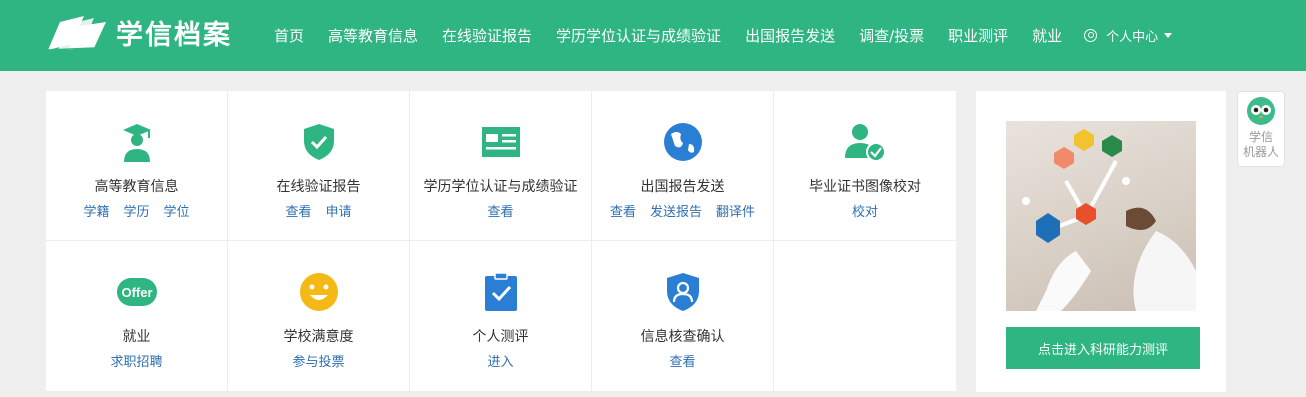 The height and width of the screenshot is (397, 1306). What do you see at coordinates (136, 337) in the screenshot?
I see `service-title: 就业` at bounding box center [136, 337].